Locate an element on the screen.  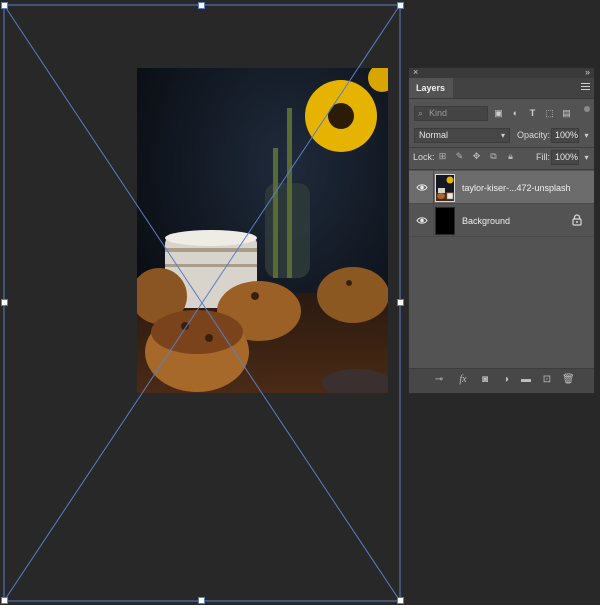
fill-input: 100% is located at coordinates (565, 157).